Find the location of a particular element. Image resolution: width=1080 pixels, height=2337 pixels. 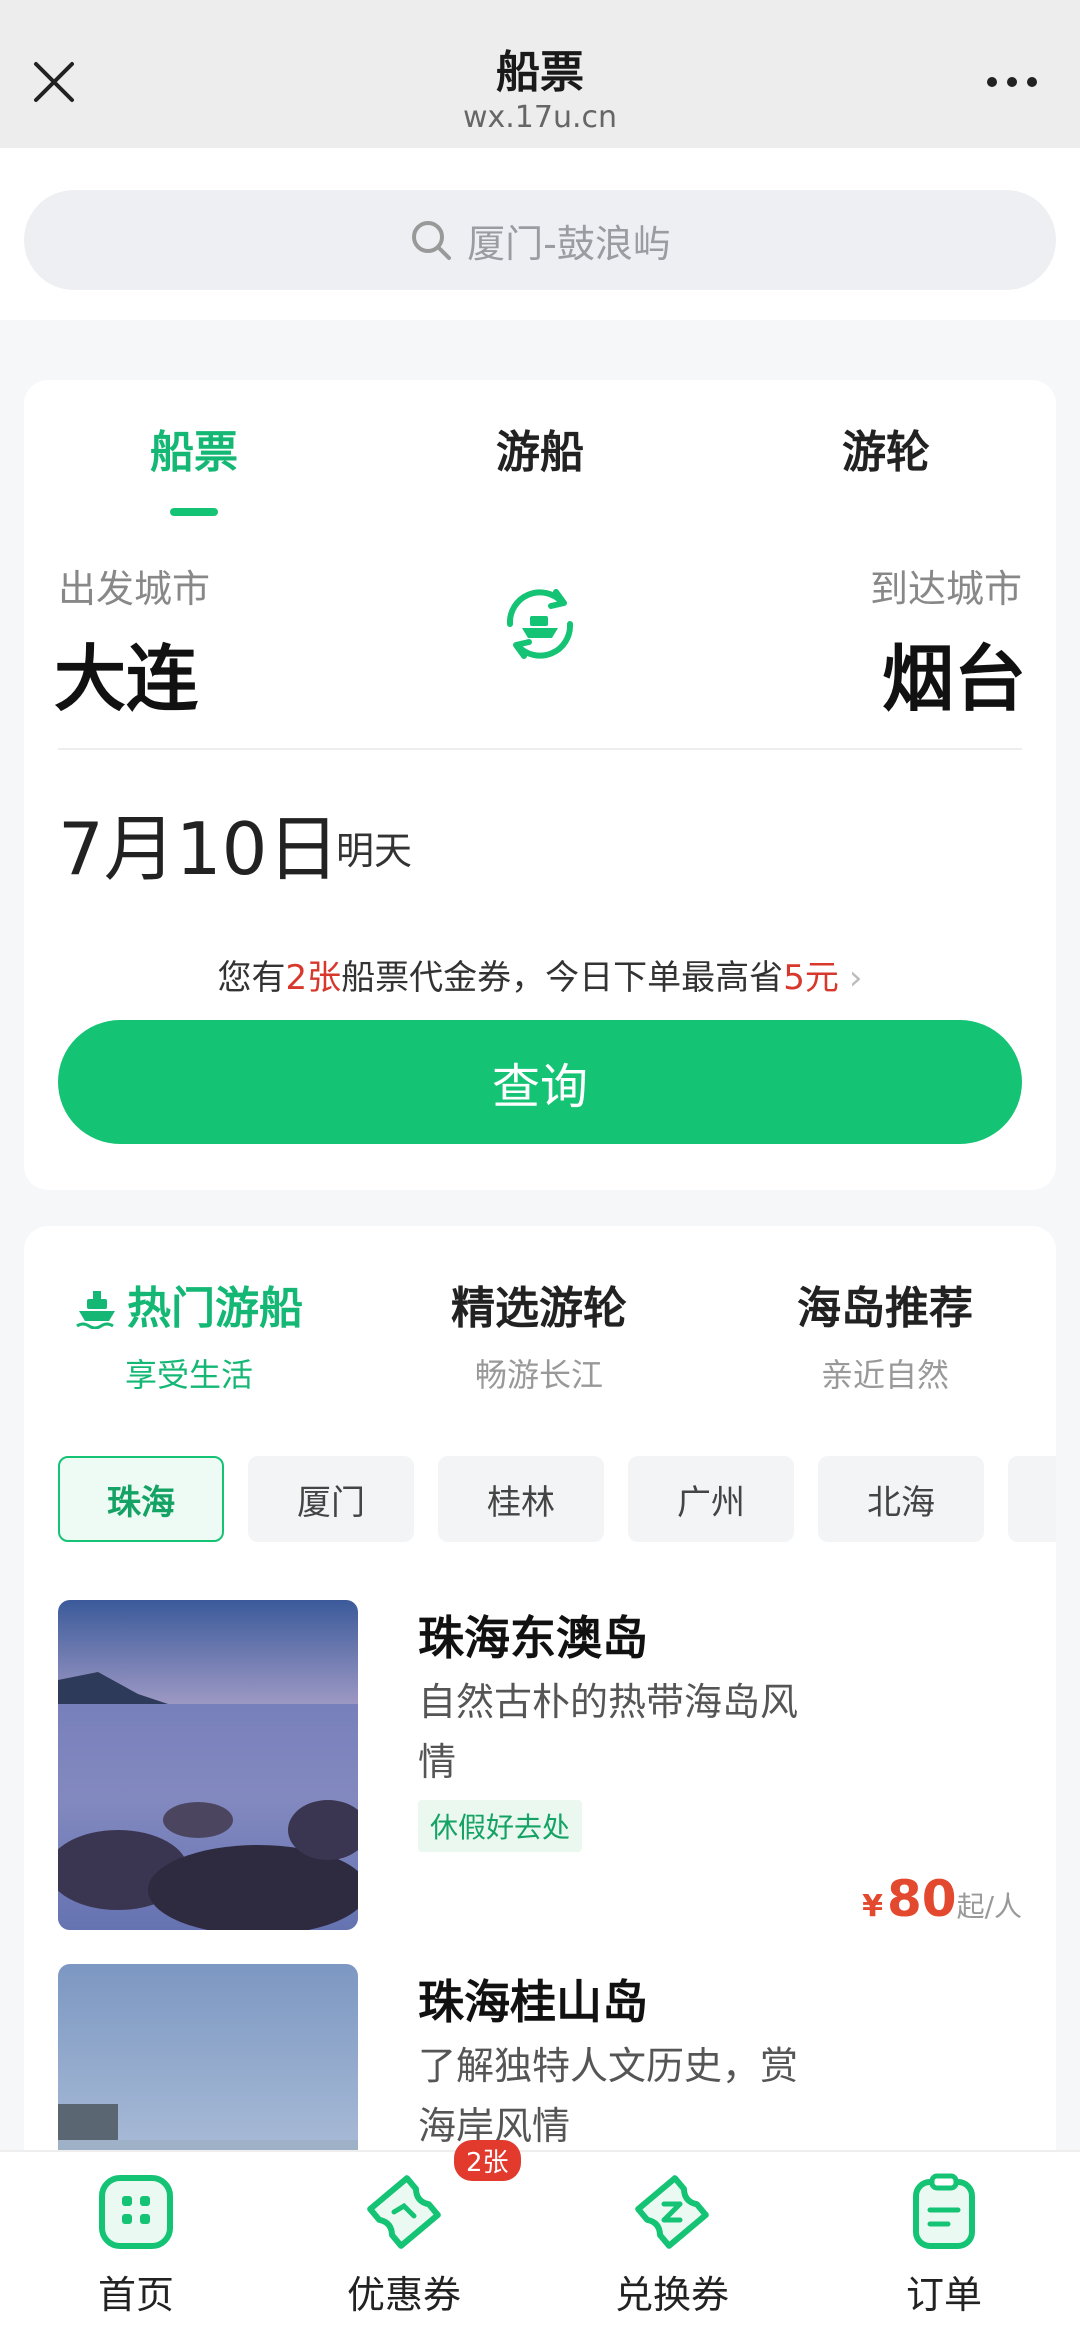

nav-label: 订单 is located at coordinates (943, 2295).